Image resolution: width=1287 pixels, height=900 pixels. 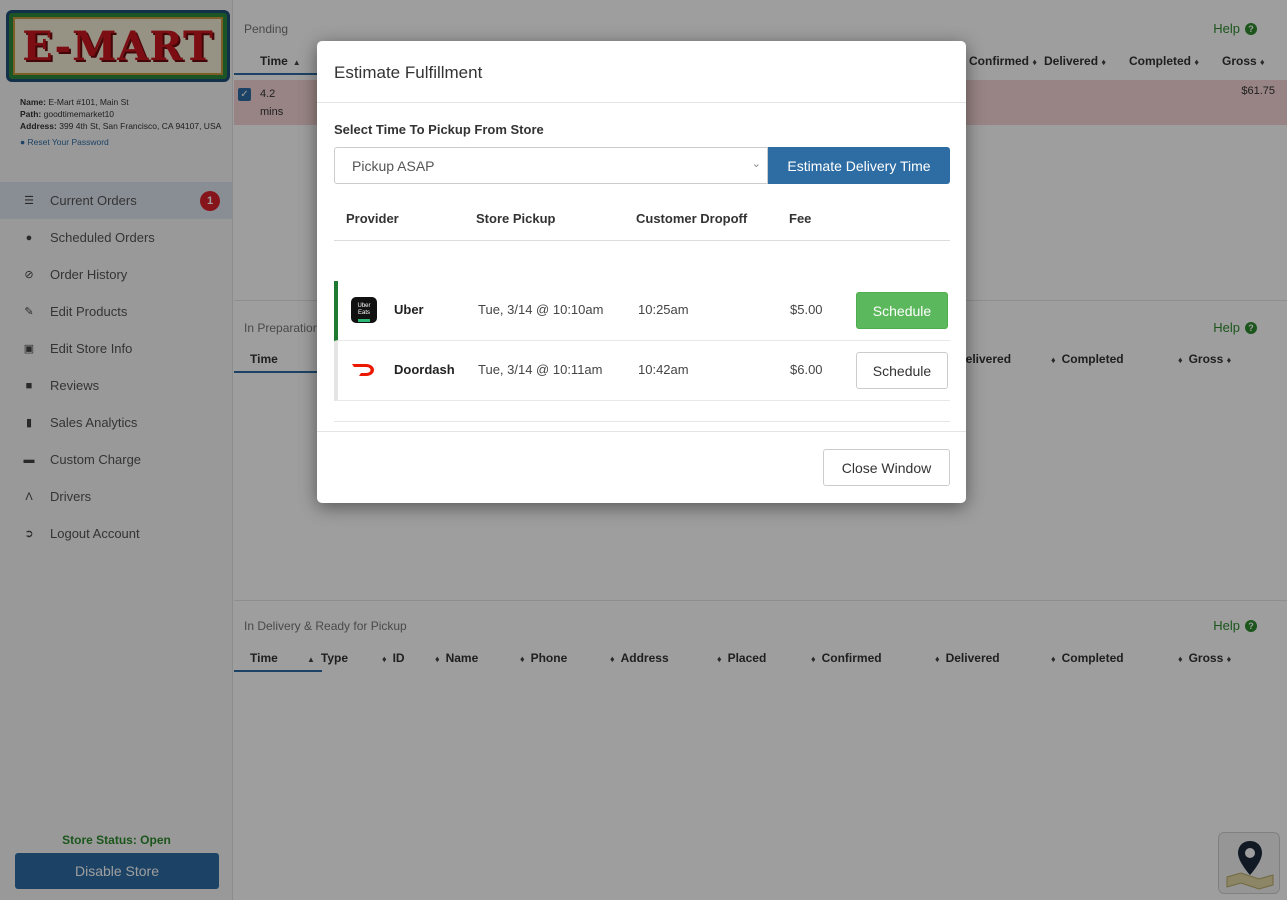 What do you see at coordinates (756, 164) in the screenshot?
I see `chevron-down-icon: ⌄` at bounding box center [756, 164].